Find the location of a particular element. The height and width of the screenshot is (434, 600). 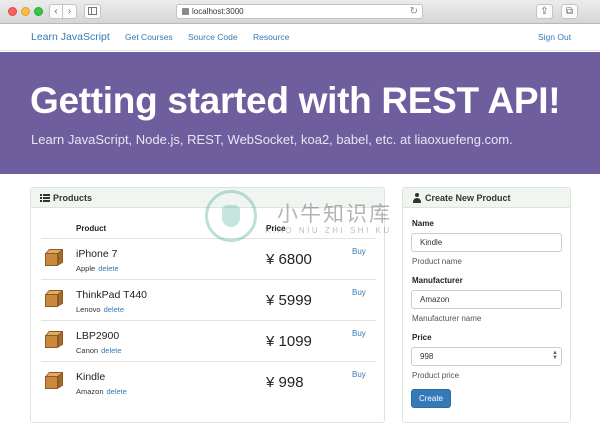

product-name: Kindle is located at coordinates (91, 377).